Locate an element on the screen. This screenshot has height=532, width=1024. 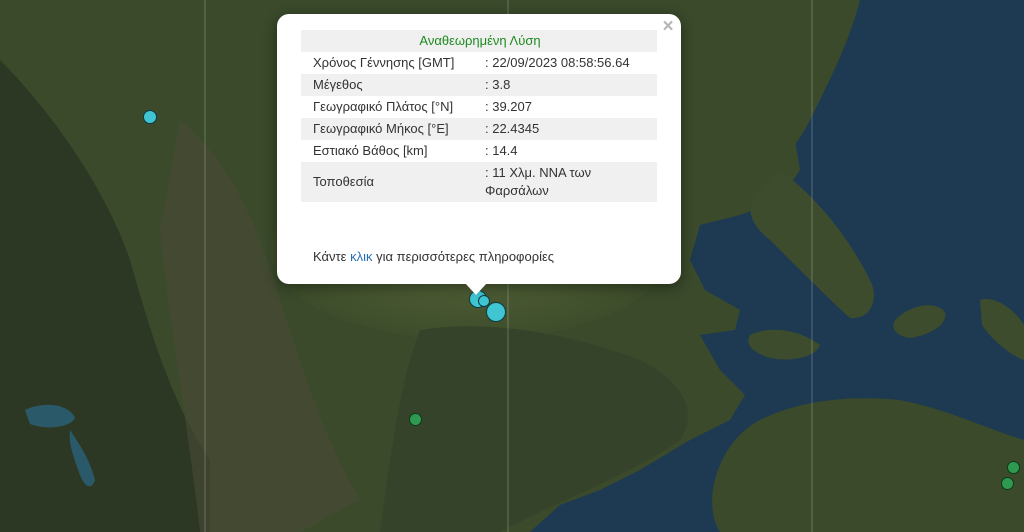
table-row: Γεωγραφικό Πλάτος [°N] : 39.207 is located at coordinates (479, 107).